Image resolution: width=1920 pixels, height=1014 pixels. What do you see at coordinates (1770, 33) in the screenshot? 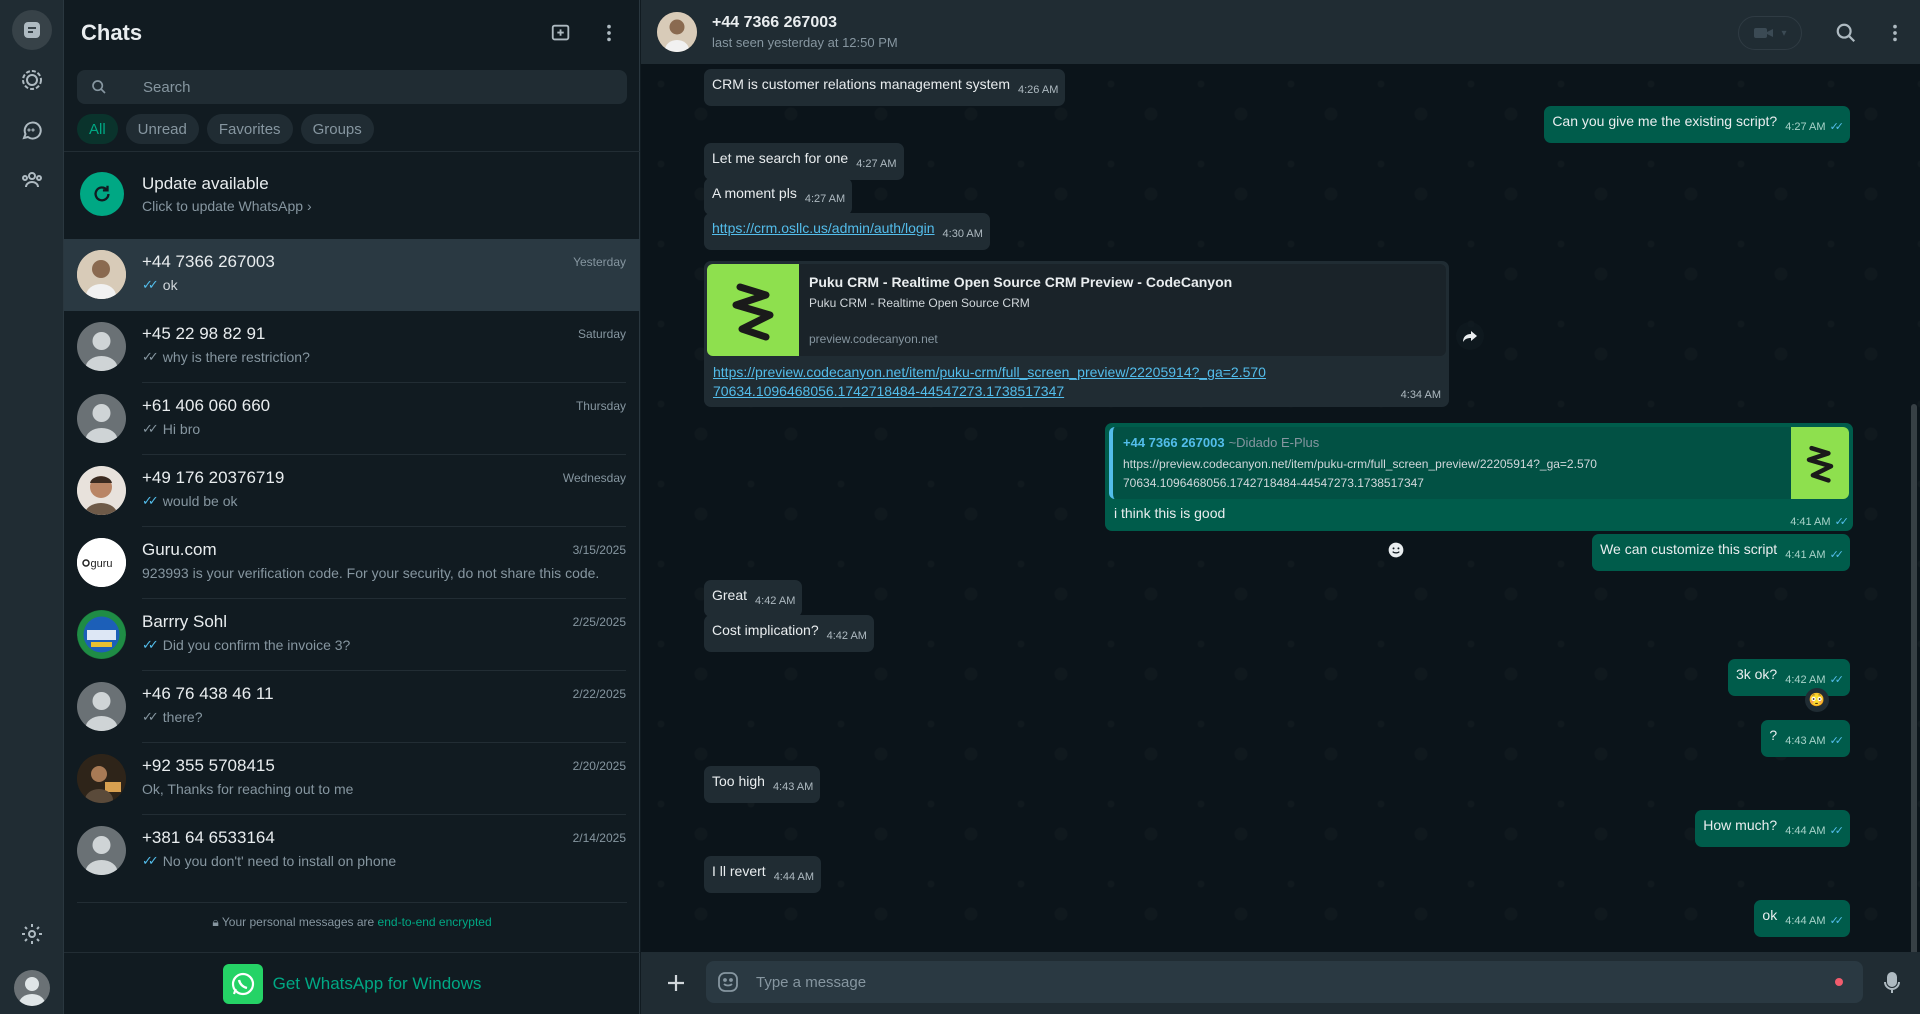
I see `video-call-button: ▾` at bounding box center [1770, 33].